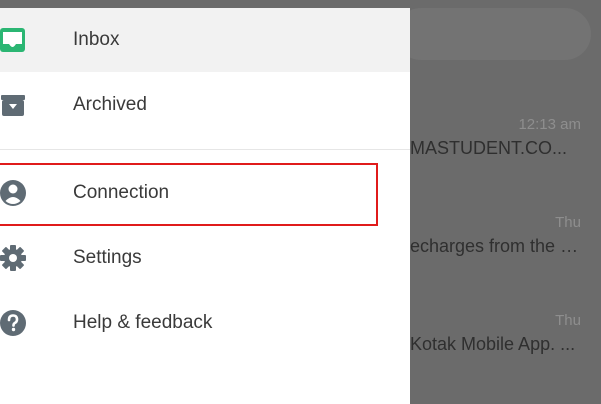 The height and width of the screenshot is (404, 601). Describe the element at coordinates (107, 257) in the screenshot. I see `nav-item-label: Settings` at that location.